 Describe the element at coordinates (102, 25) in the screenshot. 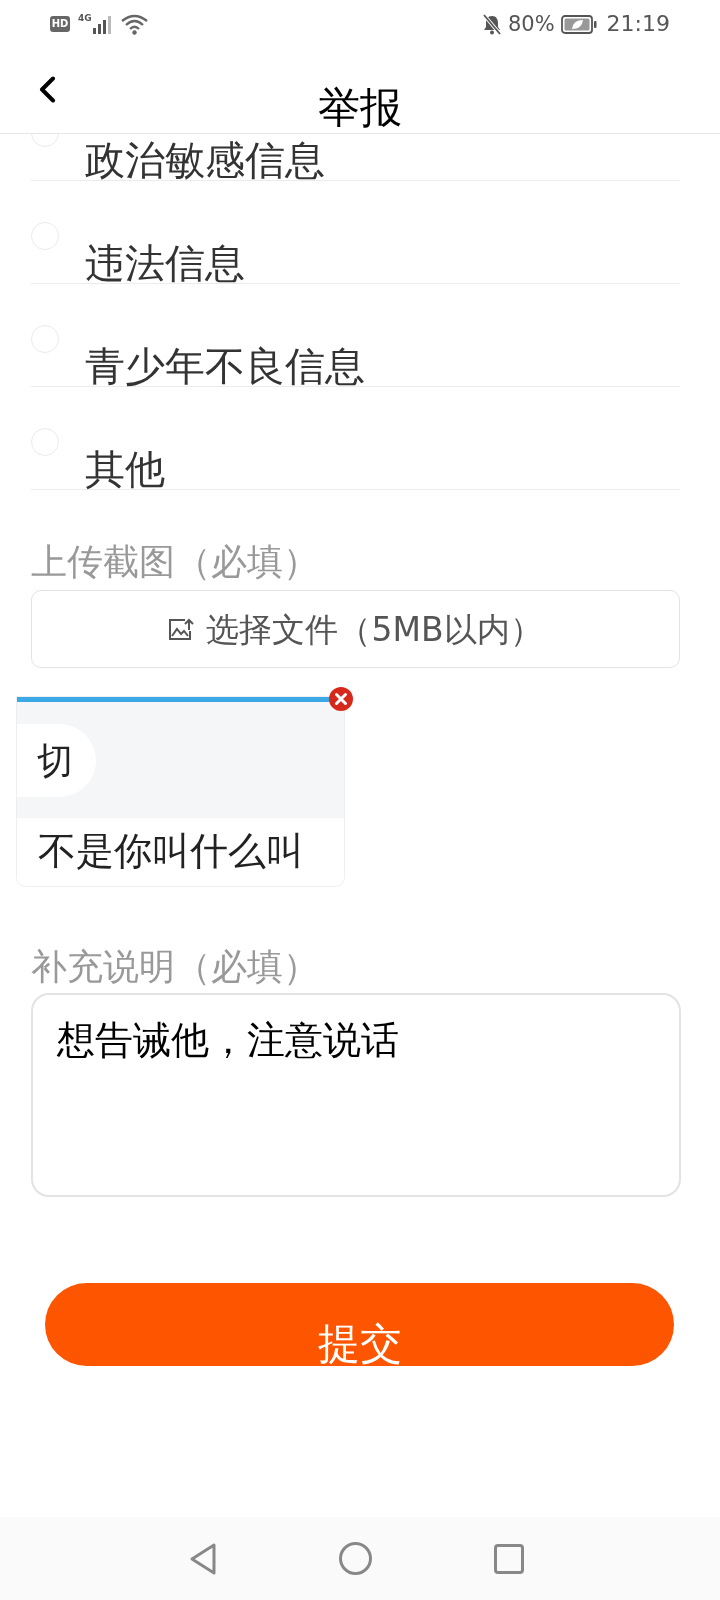

I see `signal-icon` at that location.